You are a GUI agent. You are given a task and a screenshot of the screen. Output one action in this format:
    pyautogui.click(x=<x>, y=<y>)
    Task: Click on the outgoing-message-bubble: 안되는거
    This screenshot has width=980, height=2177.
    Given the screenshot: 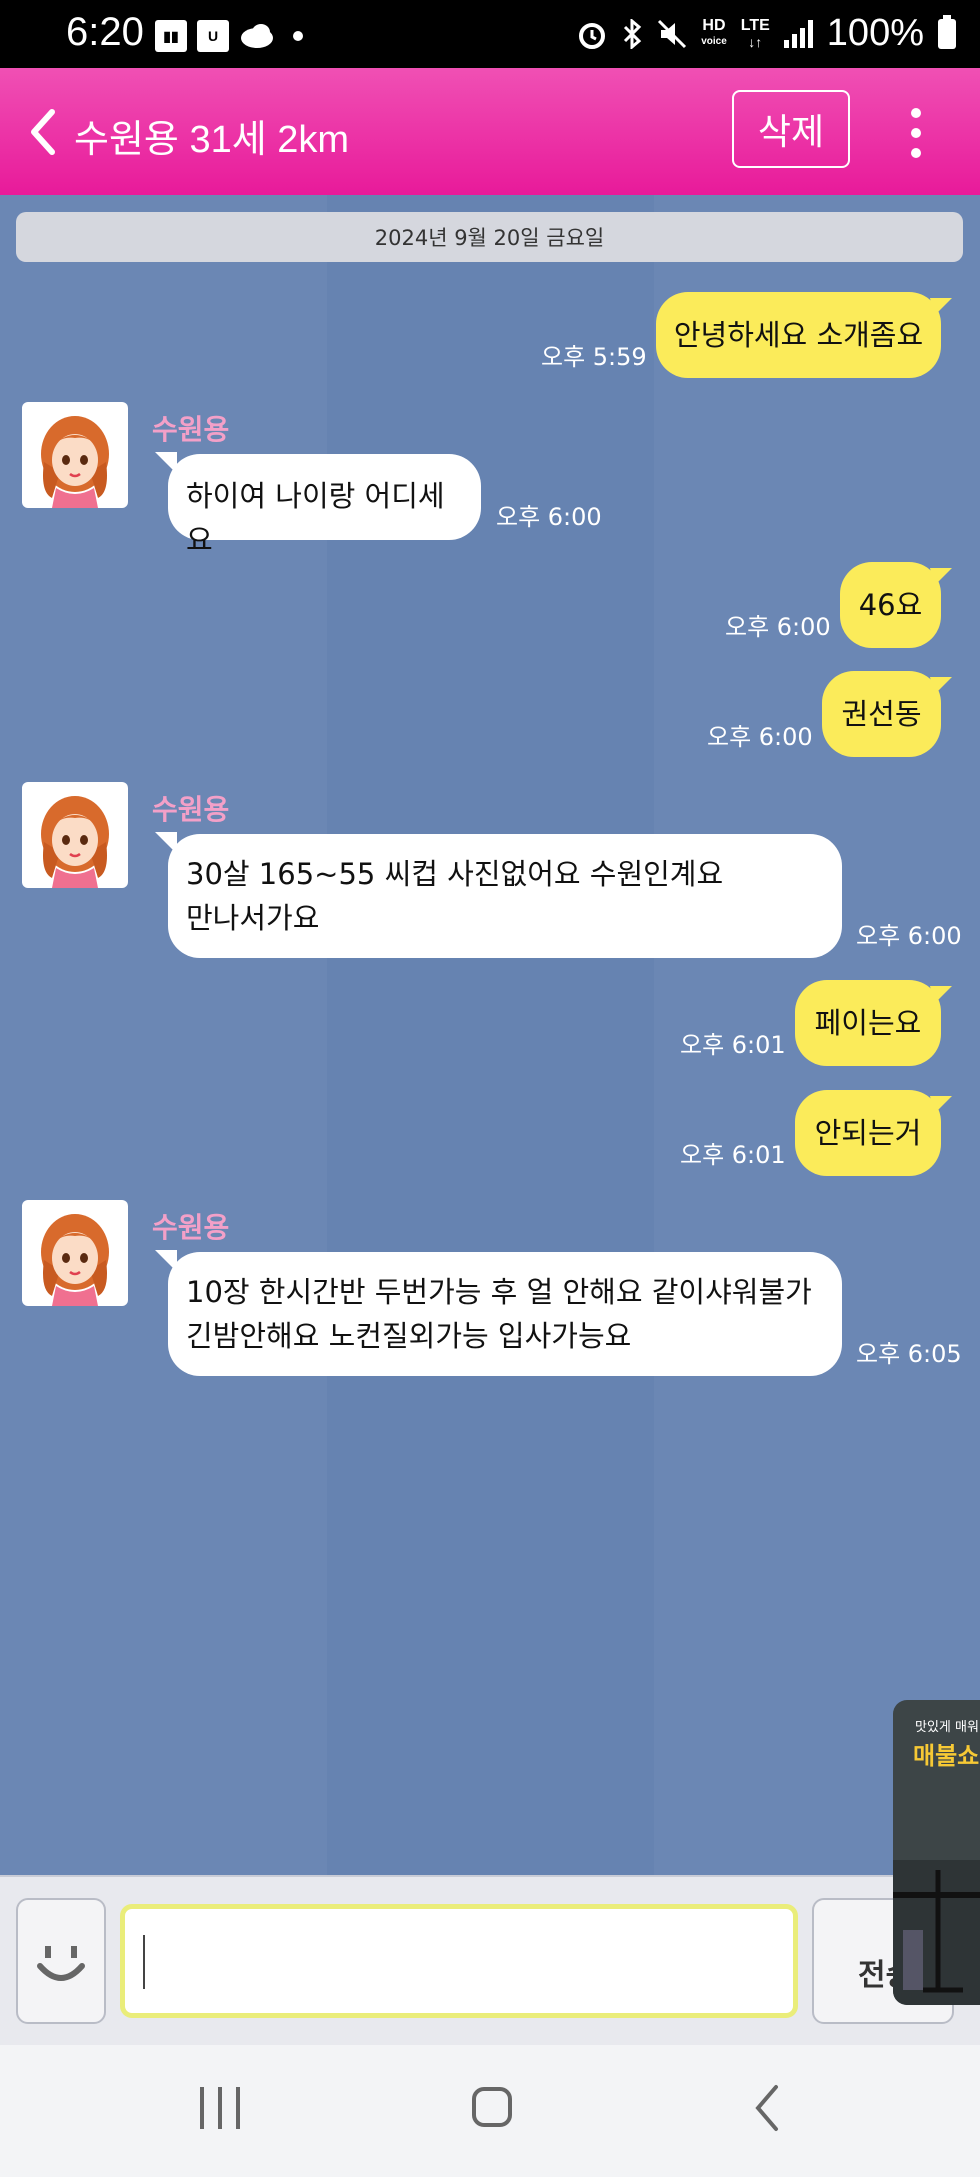 What is the action you would take?
    pyautogui.click(x=868, y=1133)
    